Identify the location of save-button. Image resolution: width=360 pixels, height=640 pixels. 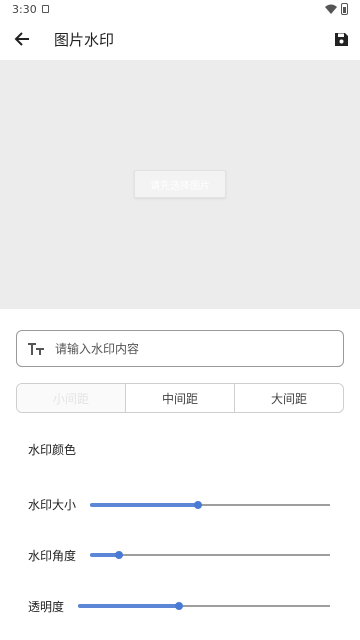
(341, 39).